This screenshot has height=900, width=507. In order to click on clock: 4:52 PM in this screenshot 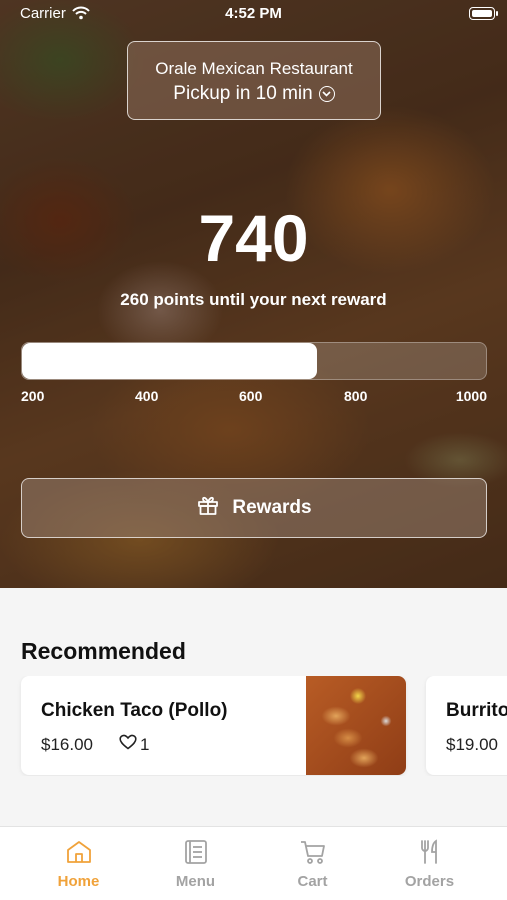, I will do `click(253, 13)`.